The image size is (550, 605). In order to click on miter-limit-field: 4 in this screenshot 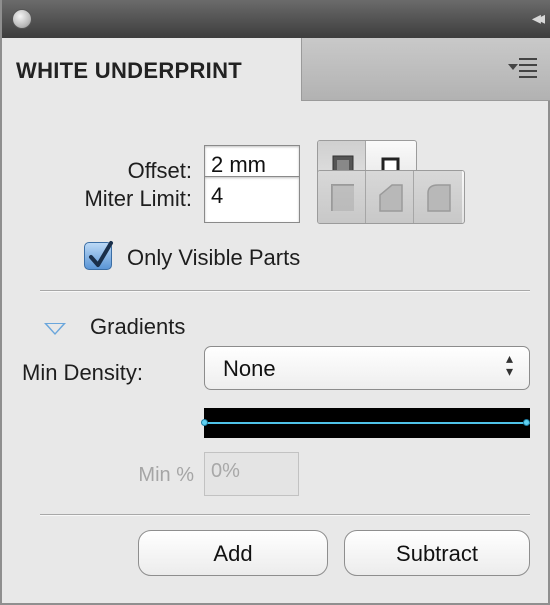, I will do `click(252, 199)`.